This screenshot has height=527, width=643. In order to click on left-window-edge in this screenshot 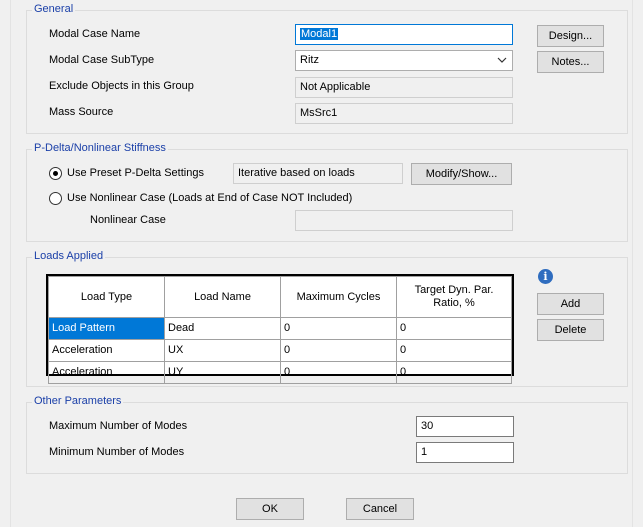, I will do `click(5, 263)`.